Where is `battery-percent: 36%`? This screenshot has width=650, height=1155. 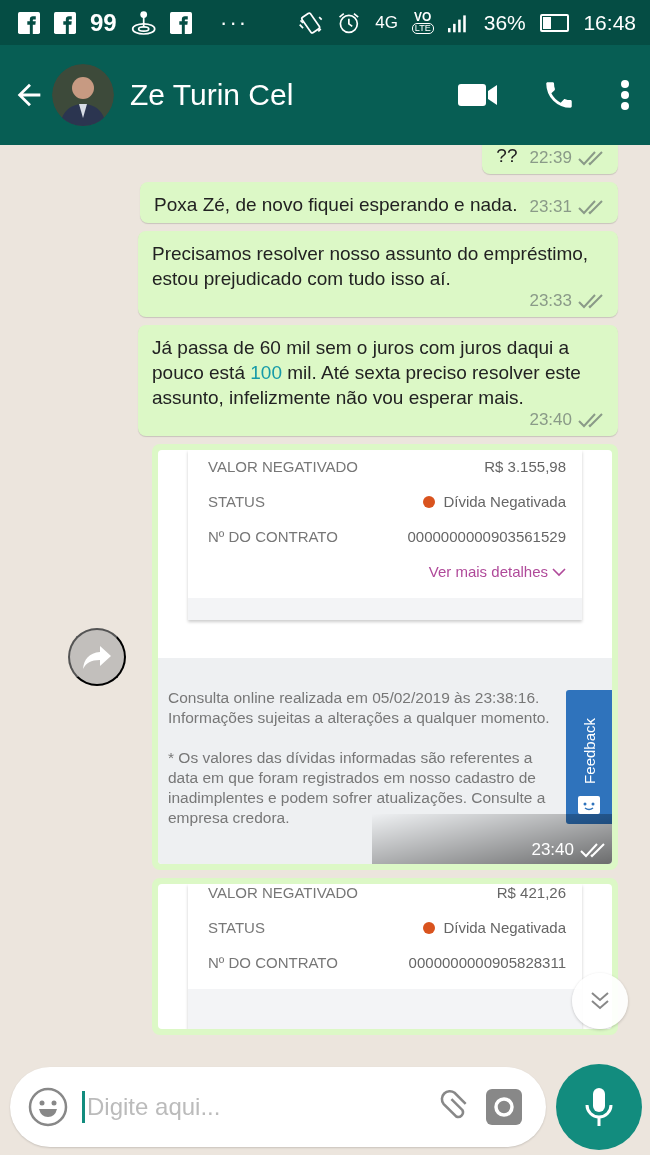 battery-percent: 36% is located at coordinates (504, 22).